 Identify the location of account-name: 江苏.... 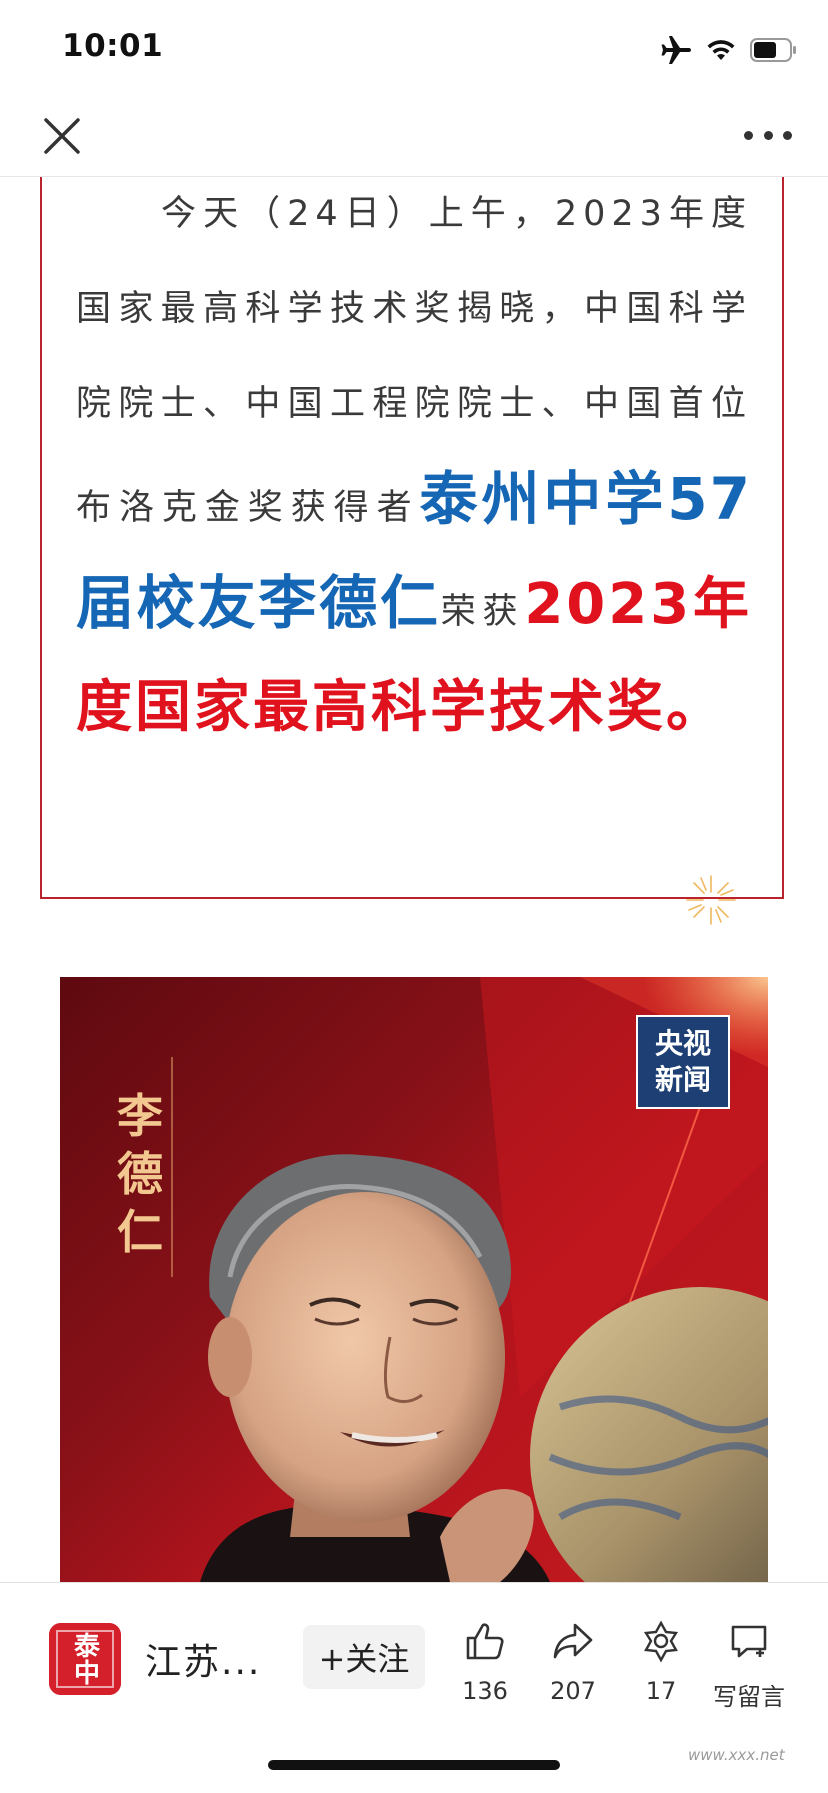
(203, 1659).